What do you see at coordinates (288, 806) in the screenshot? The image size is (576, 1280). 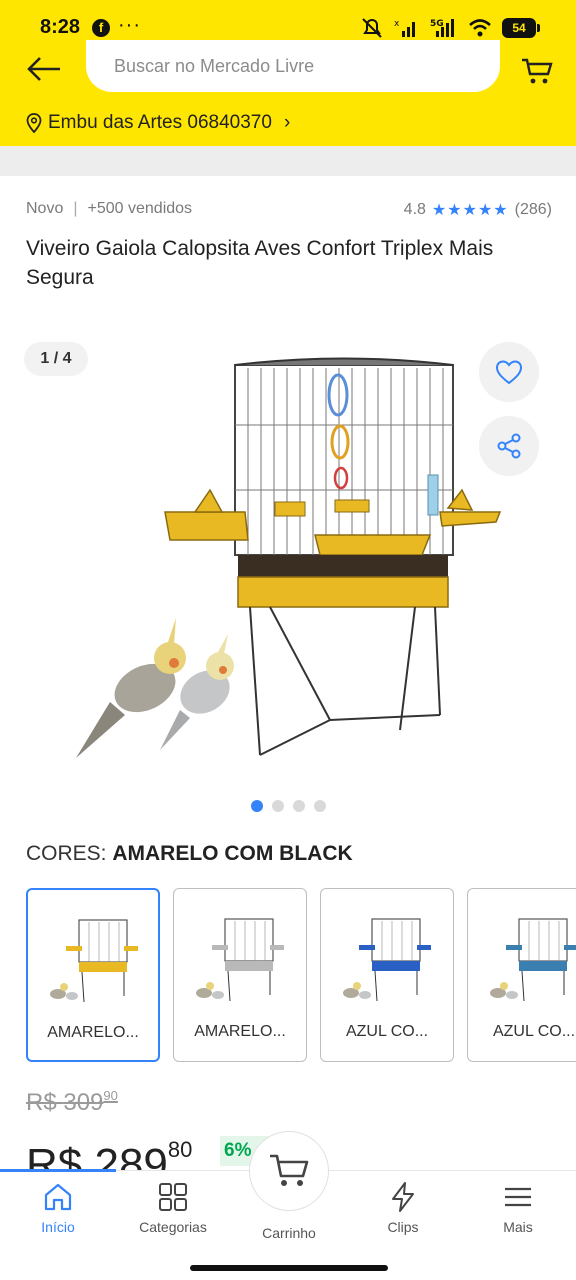 I see `gallery-pagination` at bounding box center [288, 806].